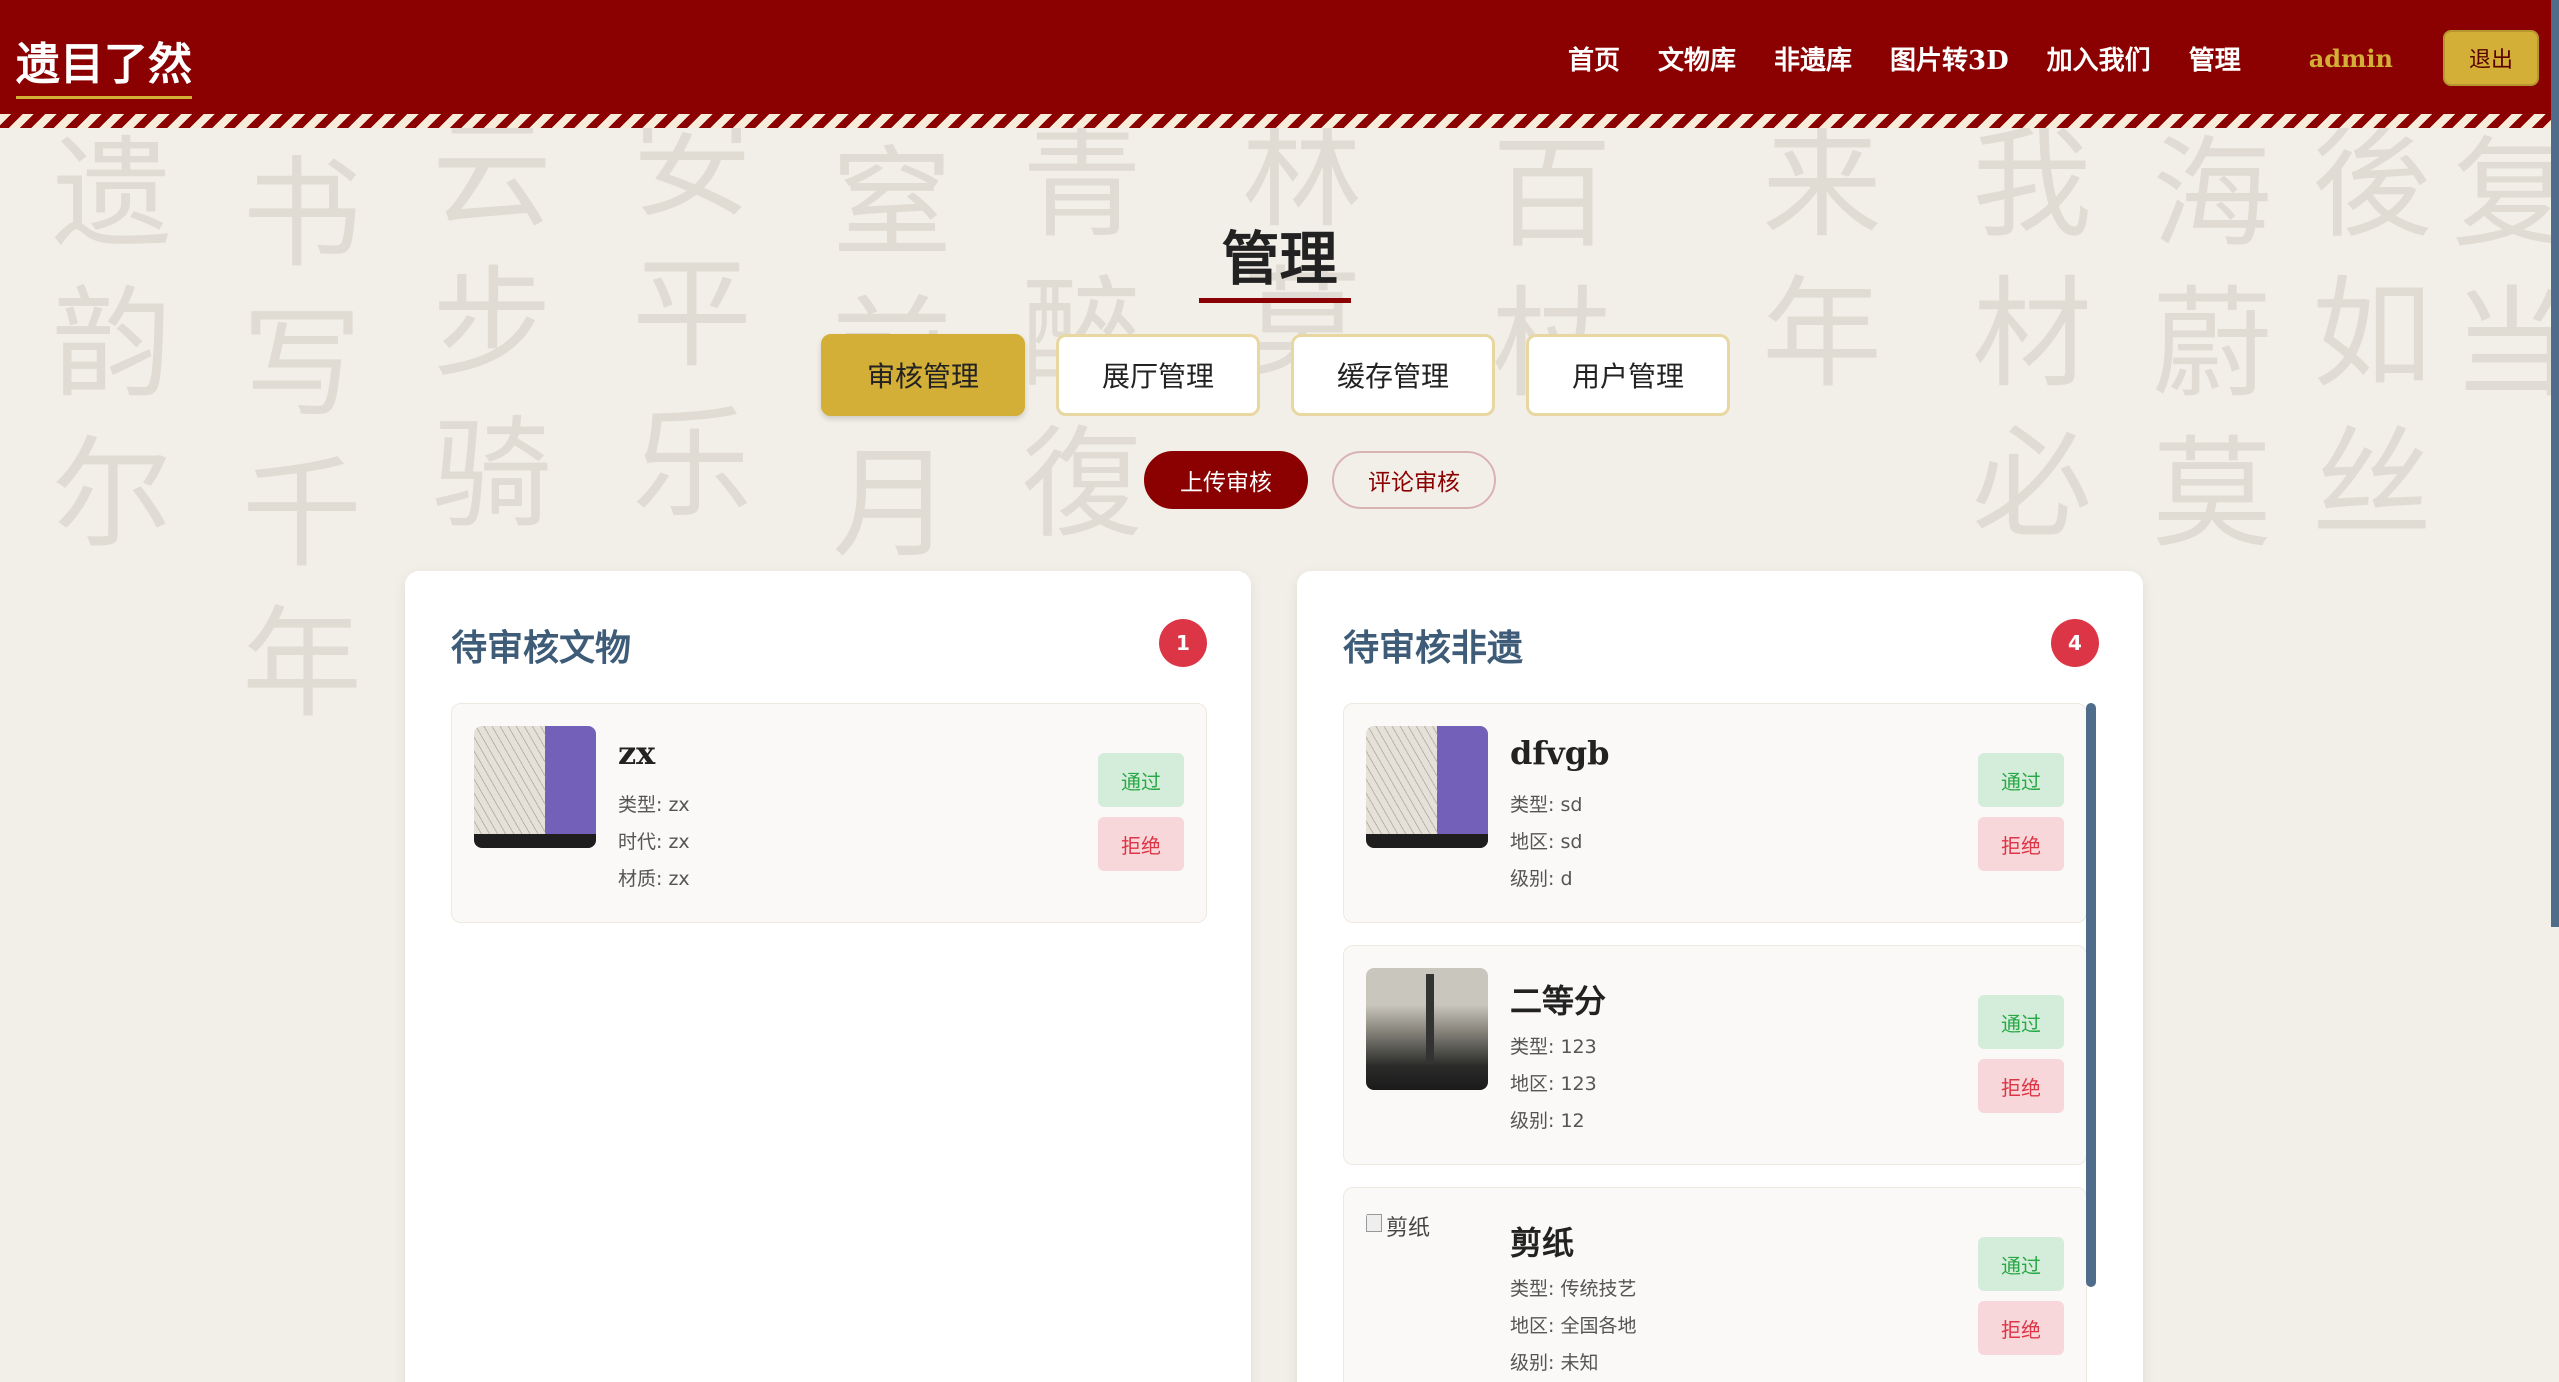  What do you see at coordinates (654, 805) in the screenshot?
I see `item-type: 类型: zx` at bounding box center [654, 805].